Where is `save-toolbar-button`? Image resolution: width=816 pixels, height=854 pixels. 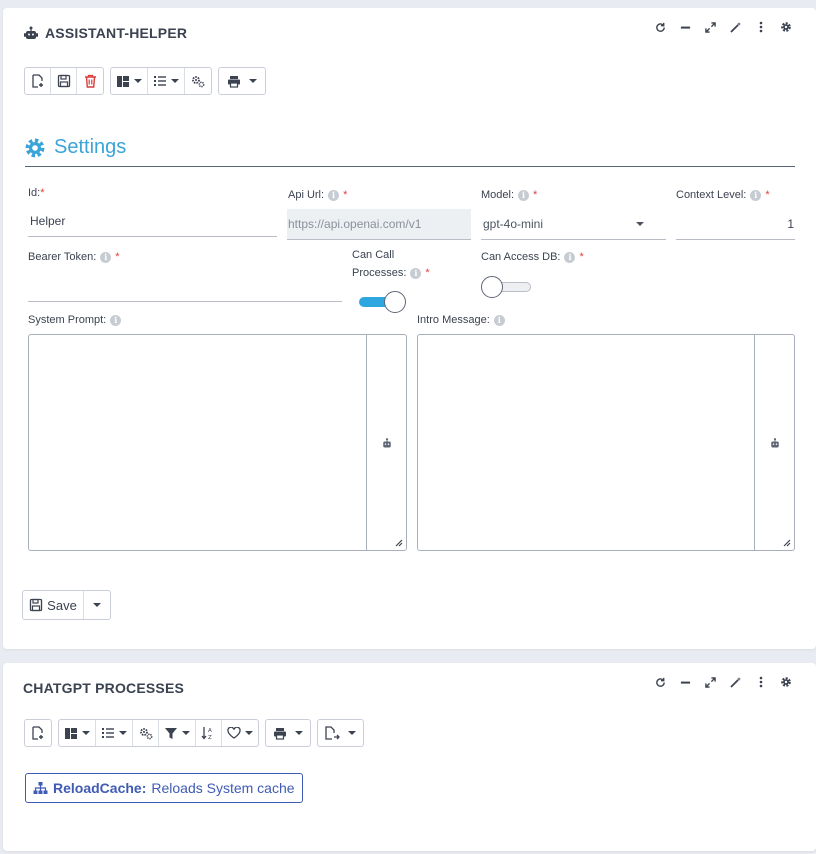 save-toolbar-button is located at coordinates (64, 81).